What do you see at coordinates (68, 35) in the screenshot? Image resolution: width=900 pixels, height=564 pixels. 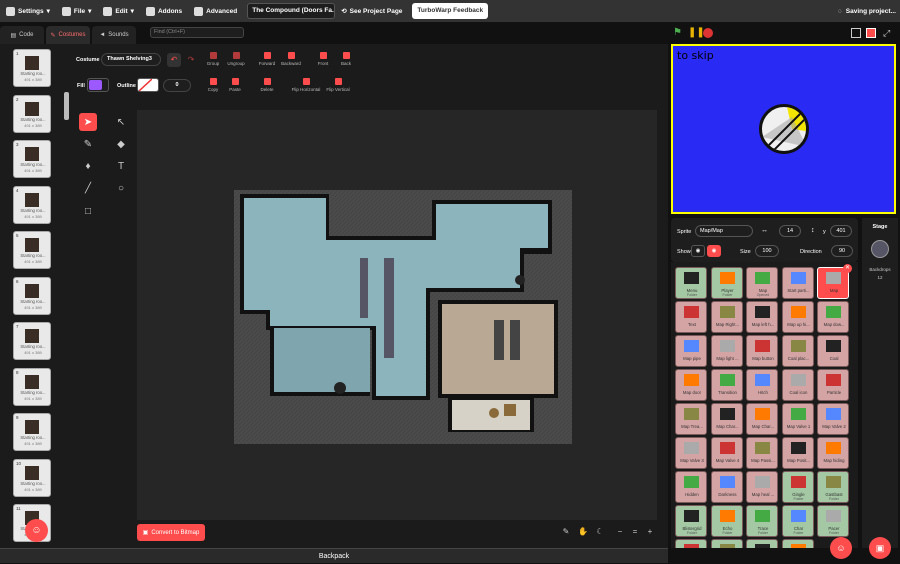 I see `tab-costumes: ✎ Costumes` at bounding box center [68, 35].